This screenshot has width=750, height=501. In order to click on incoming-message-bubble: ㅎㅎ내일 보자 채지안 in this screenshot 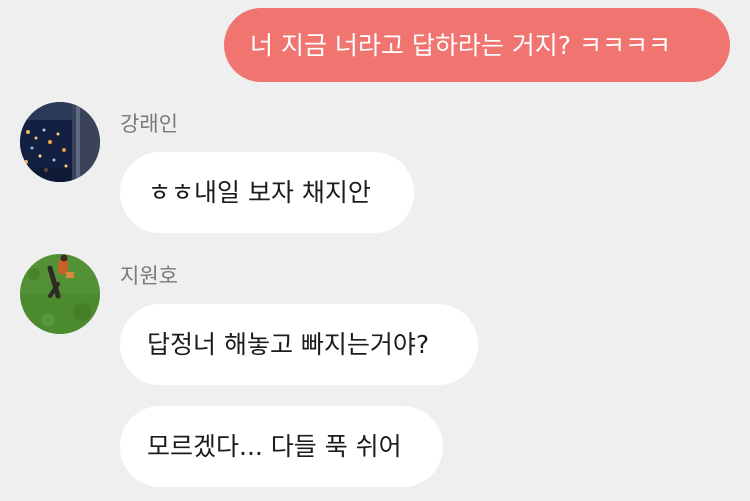, I will do `click(267, 192)`.